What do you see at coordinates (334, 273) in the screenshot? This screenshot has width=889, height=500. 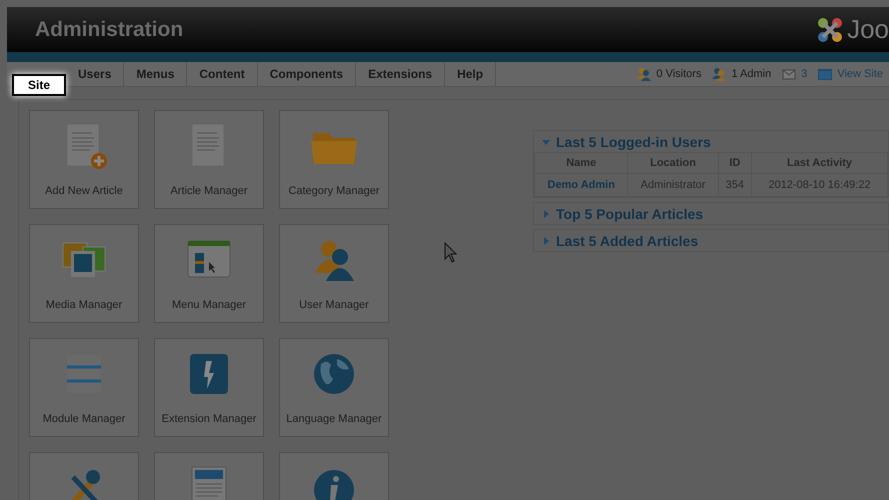 I see `shortcut-tile: User Manager` at bounding box center [334, 273].